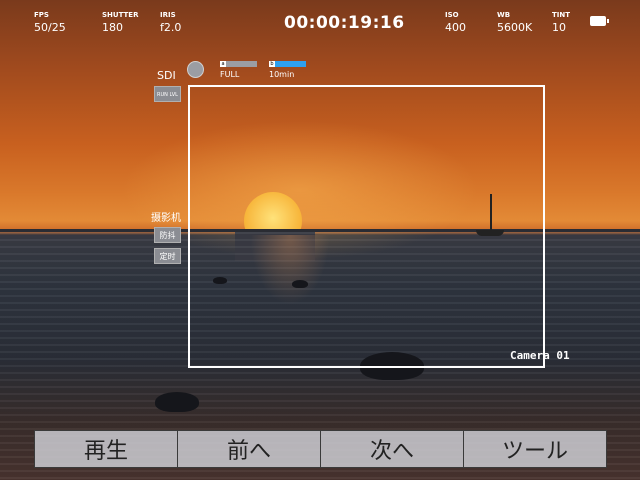  What do you see at coordinates (166, 75) in the screenshot?
I see `output-label: SDI` at bounding box center [166, 75].